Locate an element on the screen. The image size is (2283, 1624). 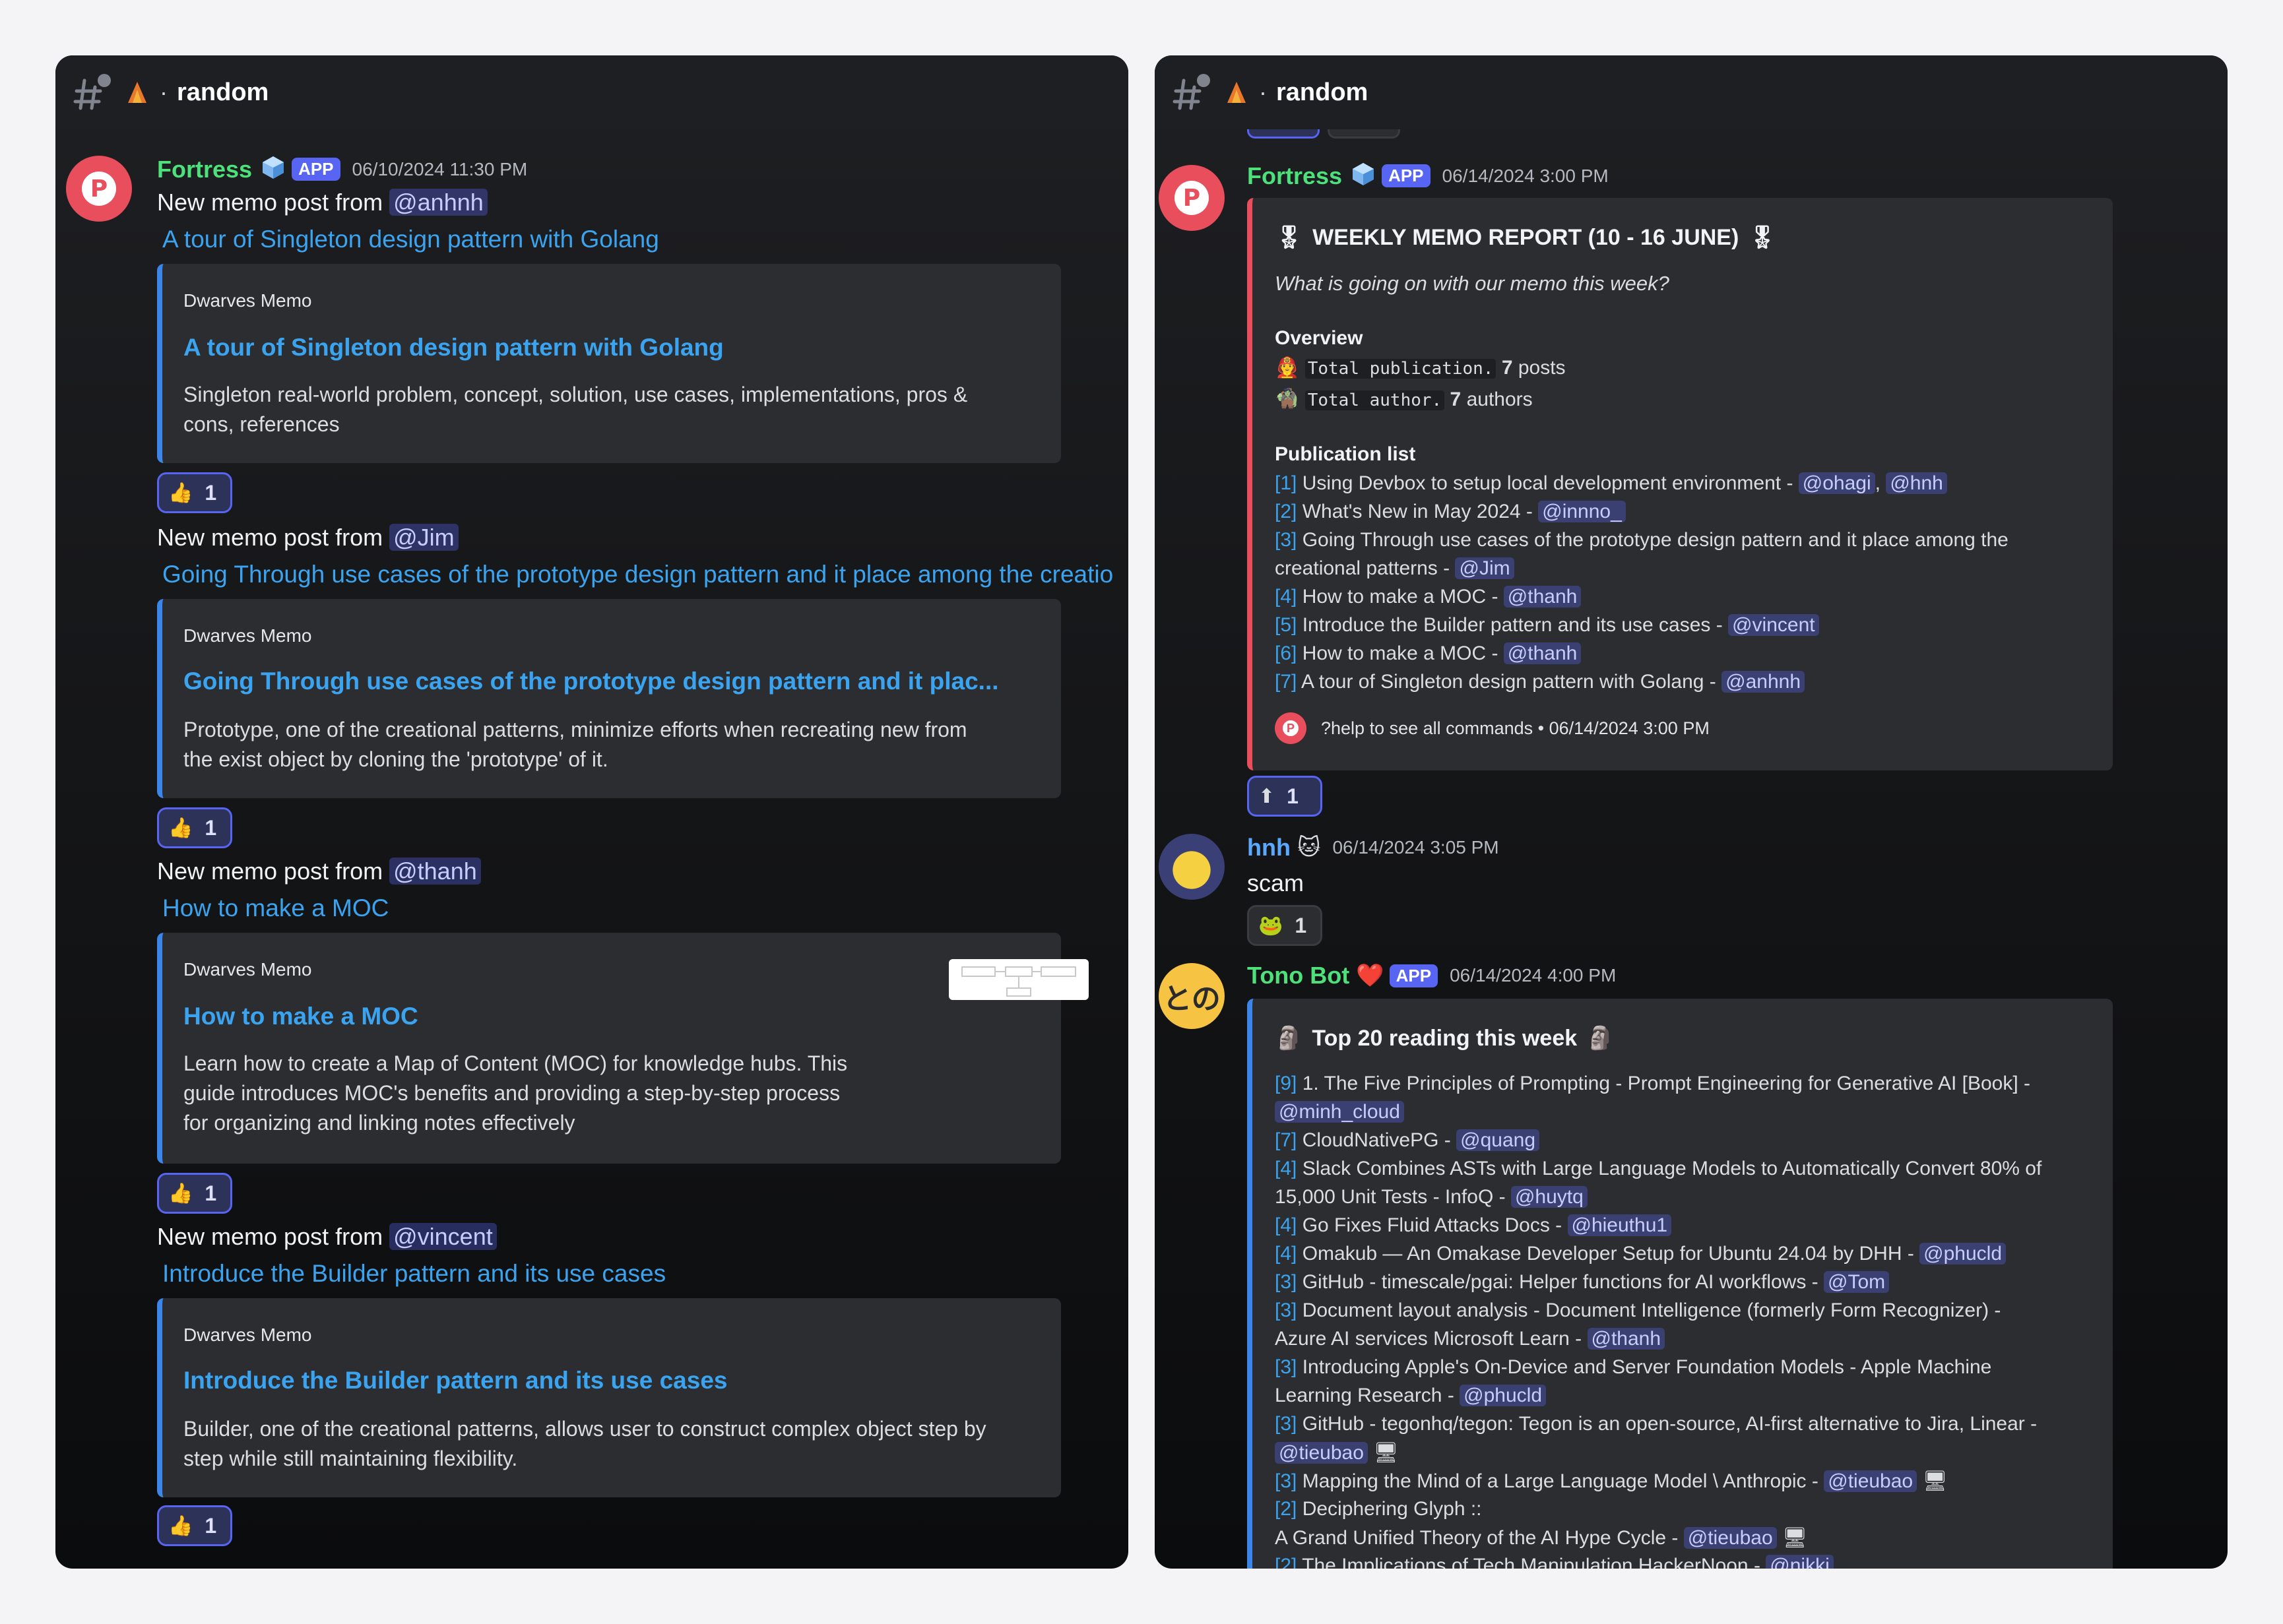
user-mention: @innno_ is located at coordinates (1582, 511).